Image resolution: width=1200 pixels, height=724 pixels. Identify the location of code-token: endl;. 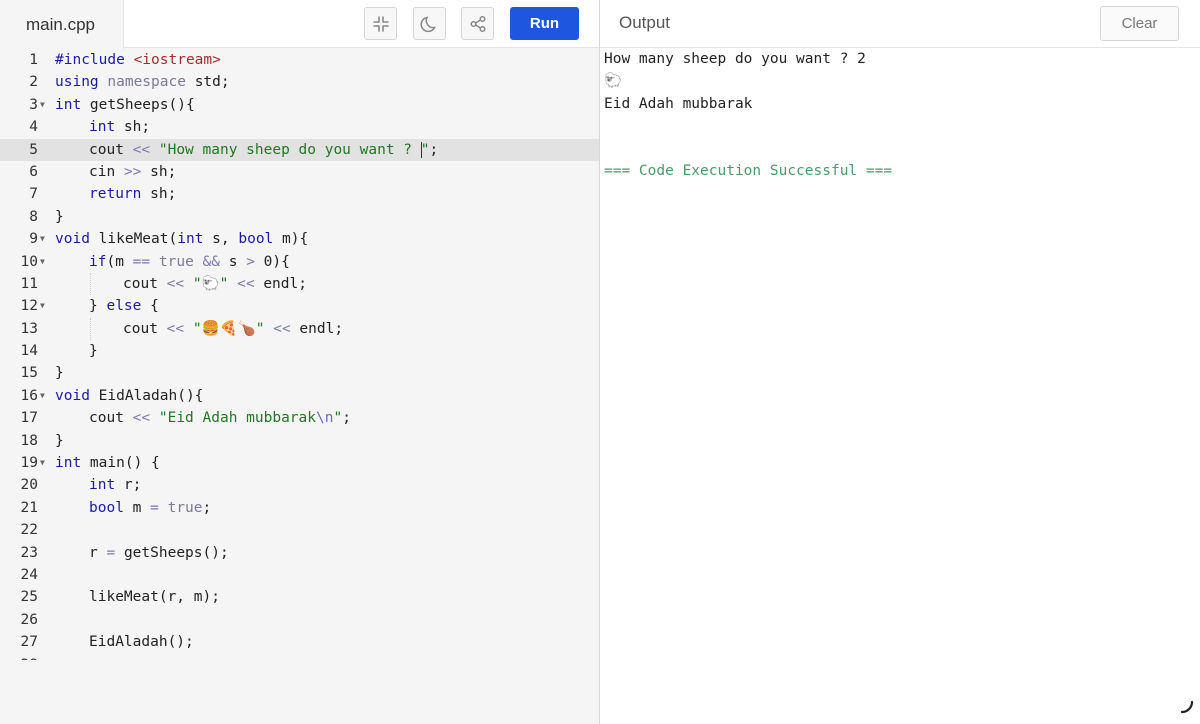
(285, 283).